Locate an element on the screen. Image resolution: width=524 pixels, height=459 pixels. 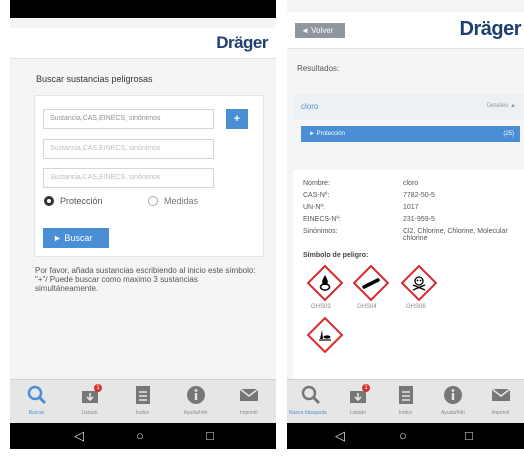
ghs06-skull-icon is located at coordinates (419, 283).